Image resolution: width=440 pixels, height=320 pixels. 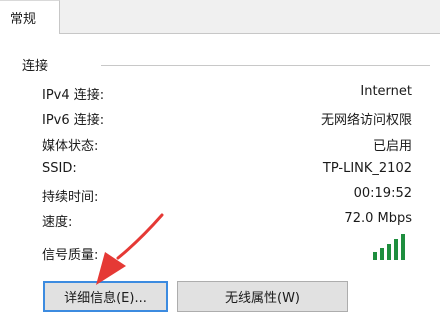 What do you see at coordinates (73, 120) in the screenshot?
I see `ipv6-connectivity-label: IPv6 连接:` at bounding box center [73, 120].